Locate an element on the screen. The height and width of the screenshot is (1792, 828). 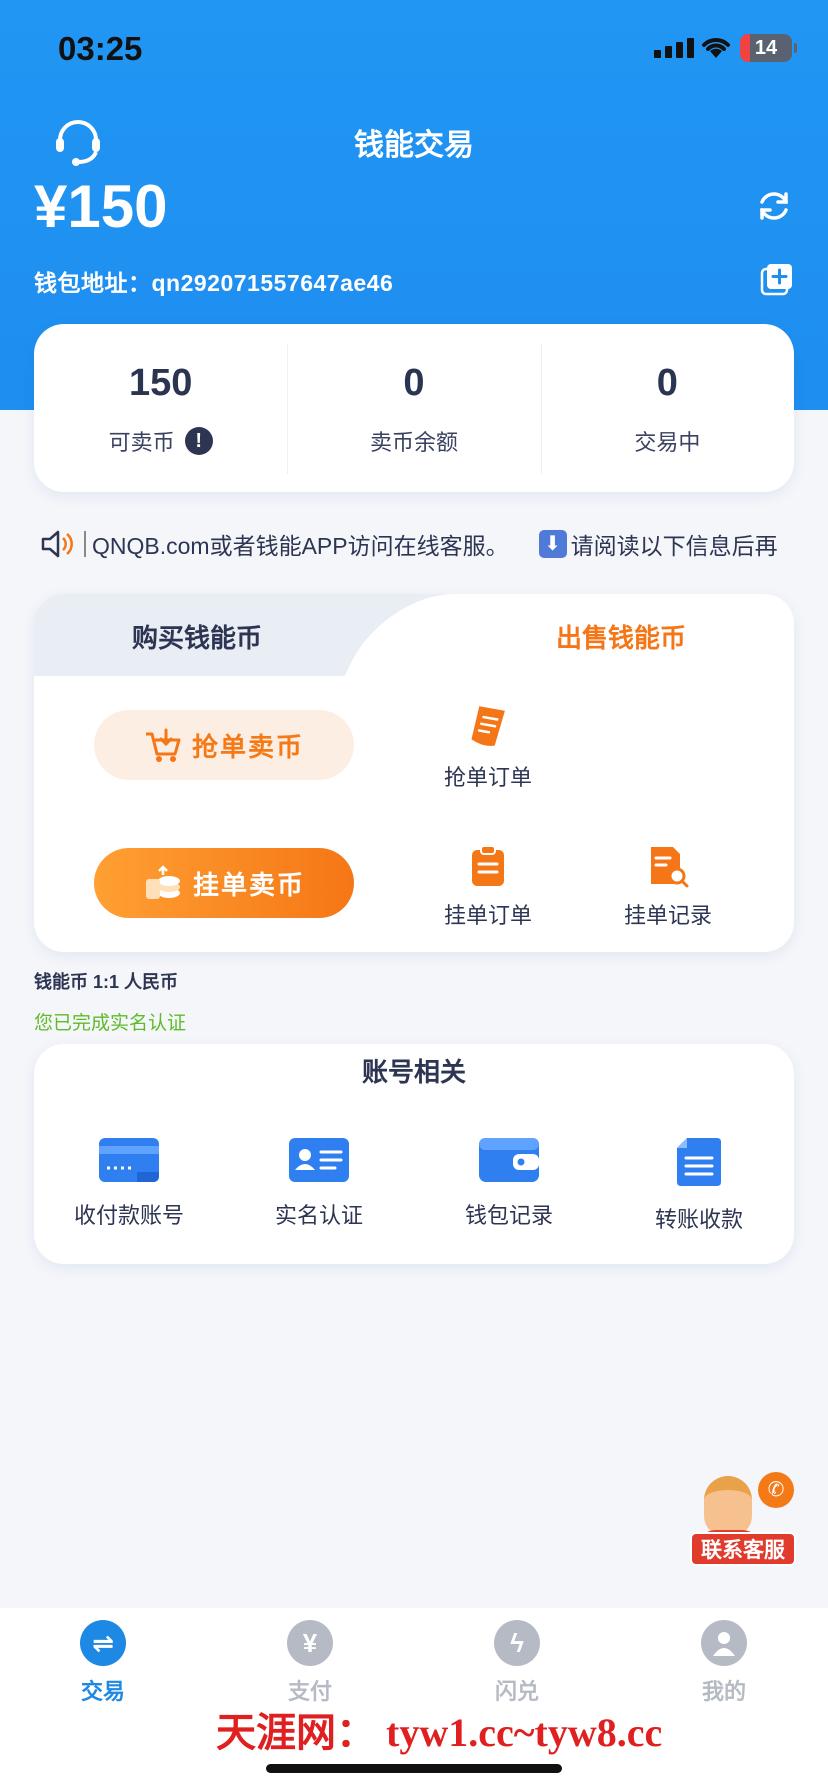
tab-buy-label: 购买钱能币 is located at coordinates (197, 636).